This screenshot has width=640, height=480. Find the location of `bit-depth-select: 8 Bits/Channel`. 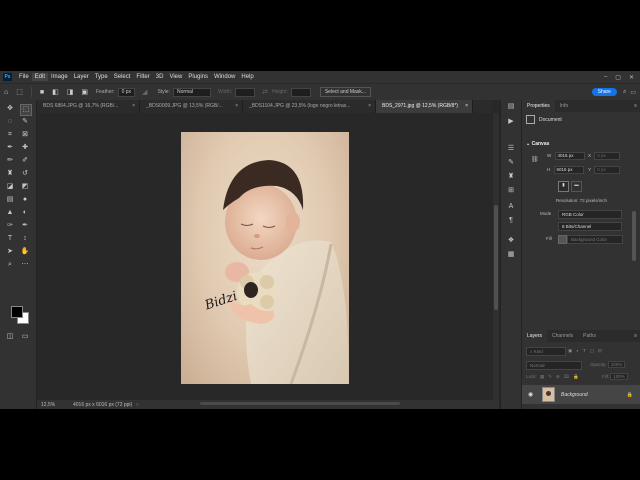

bit-depth-select: 8 Bits/Channel is located at coordinates (590, 226).